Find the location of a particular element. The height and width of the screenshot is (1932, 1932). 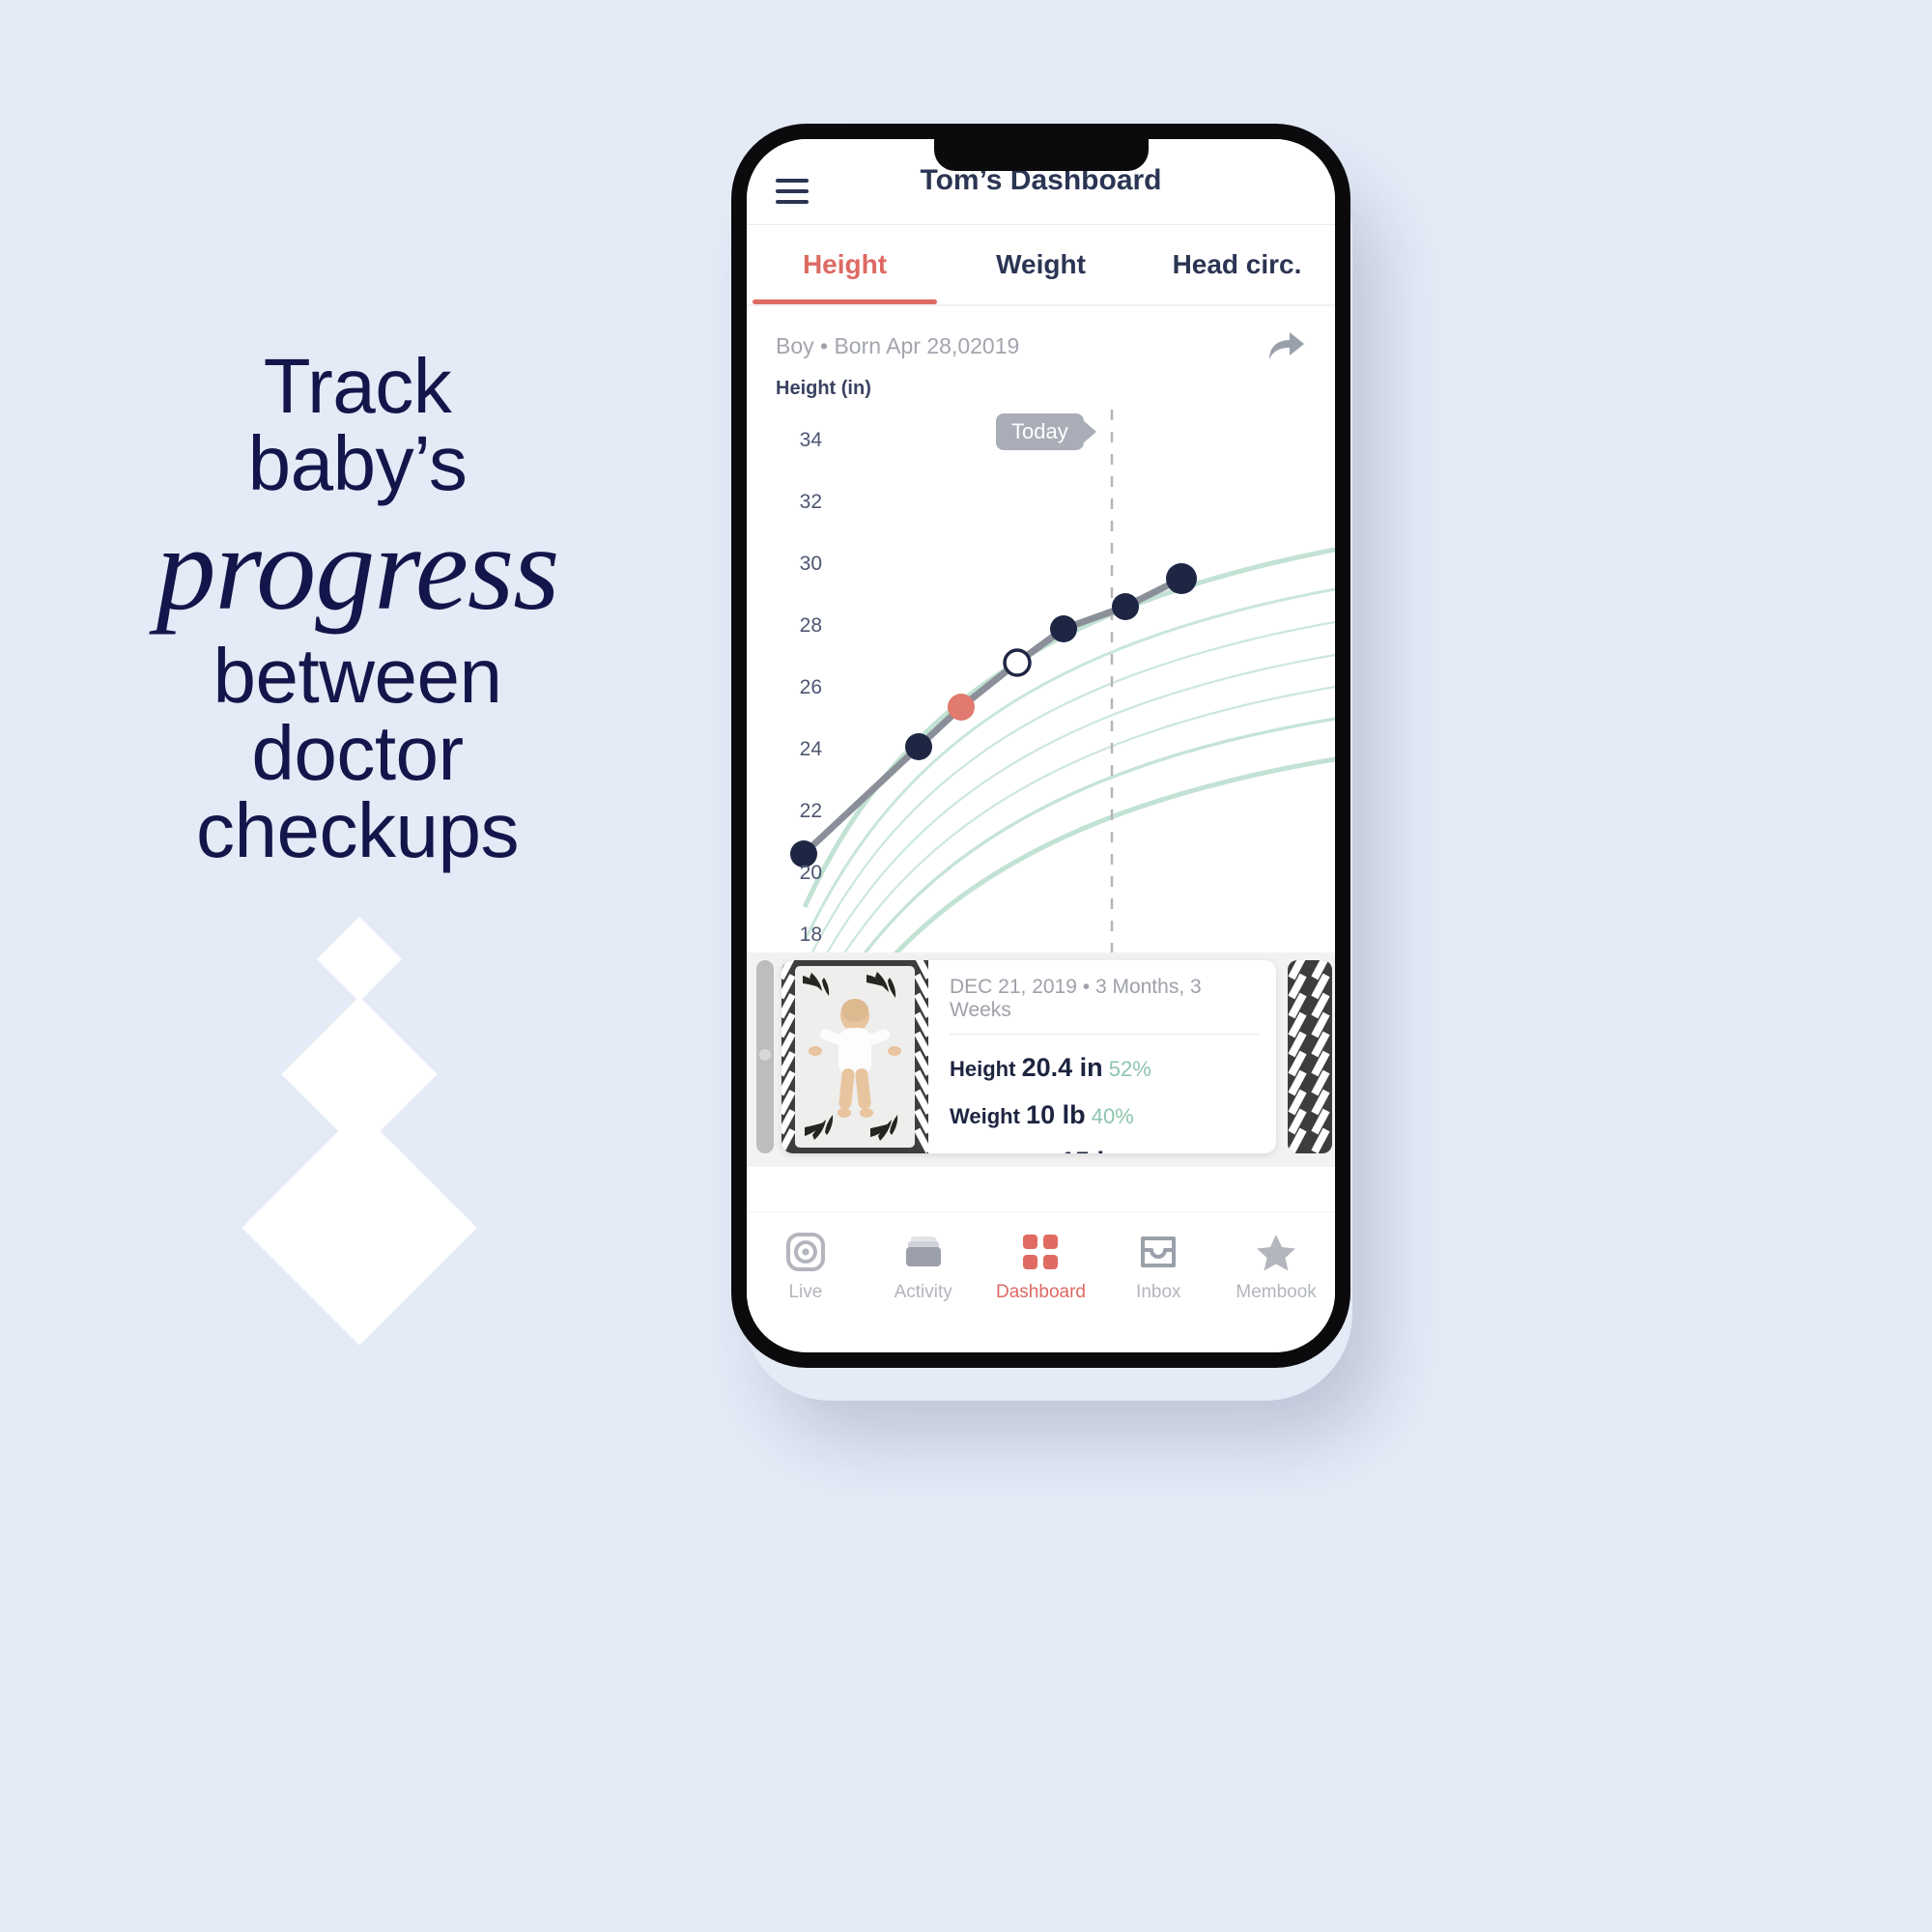

nav-label: Activity is located at coordinates (923, 1292).